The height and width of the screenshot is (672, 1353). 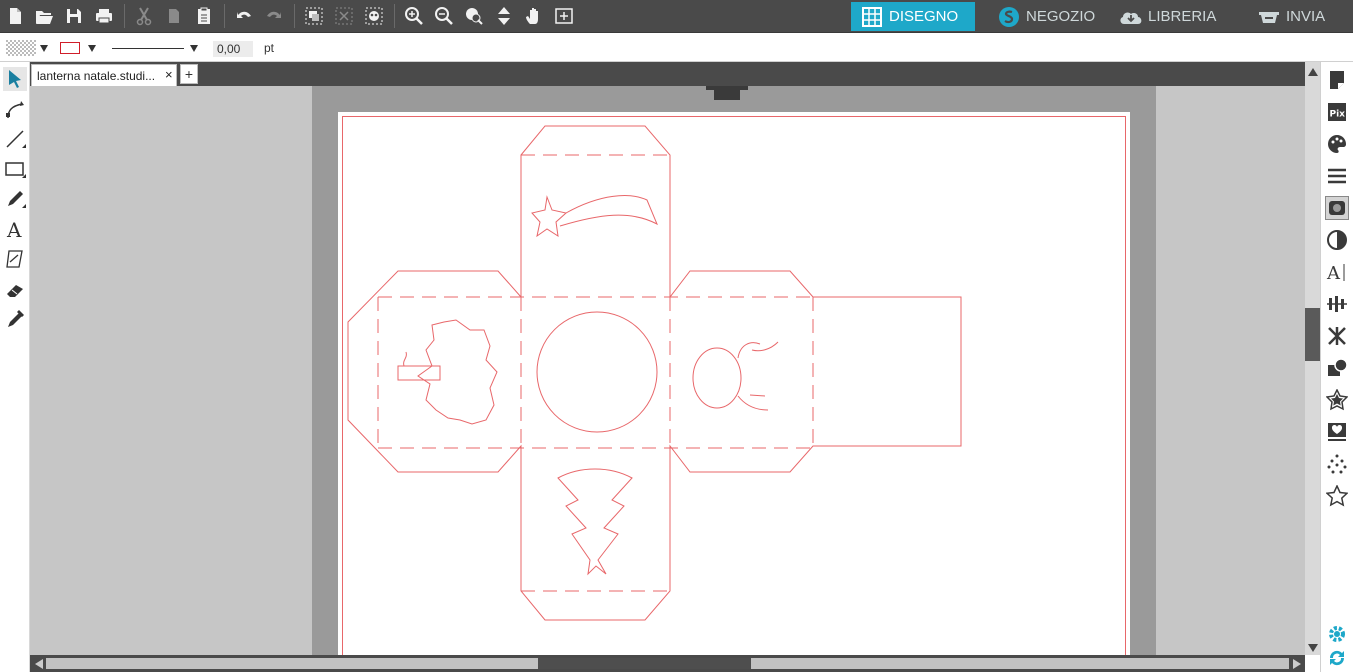 What do you see at coordinates (1296, 663) in the screenshot?
I see `scroll-right-arrow` at bounding box center [1296, 663].